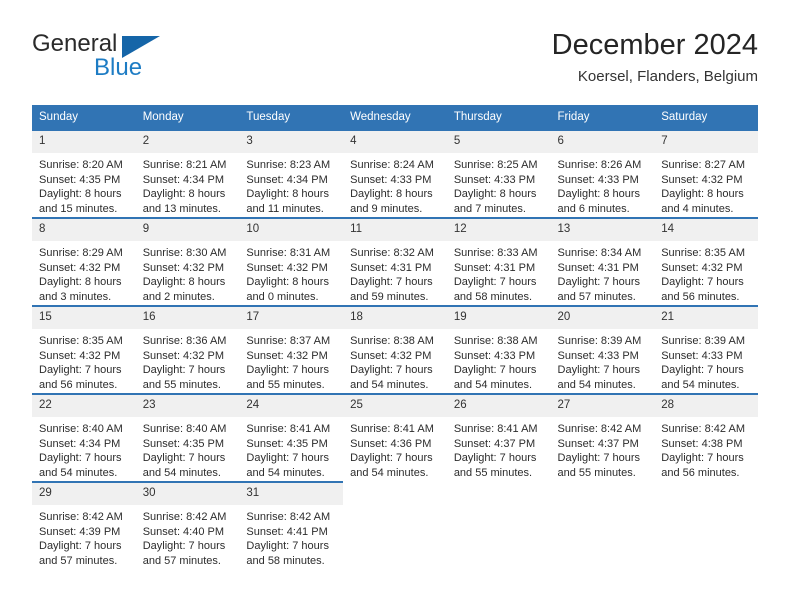 The image size is (792, 612). What do you see at coordinates (184, 253) in the screenshot?
I see `sunrise-text: Sunrise: 8:30 AM` at bounding box center [184, 253].